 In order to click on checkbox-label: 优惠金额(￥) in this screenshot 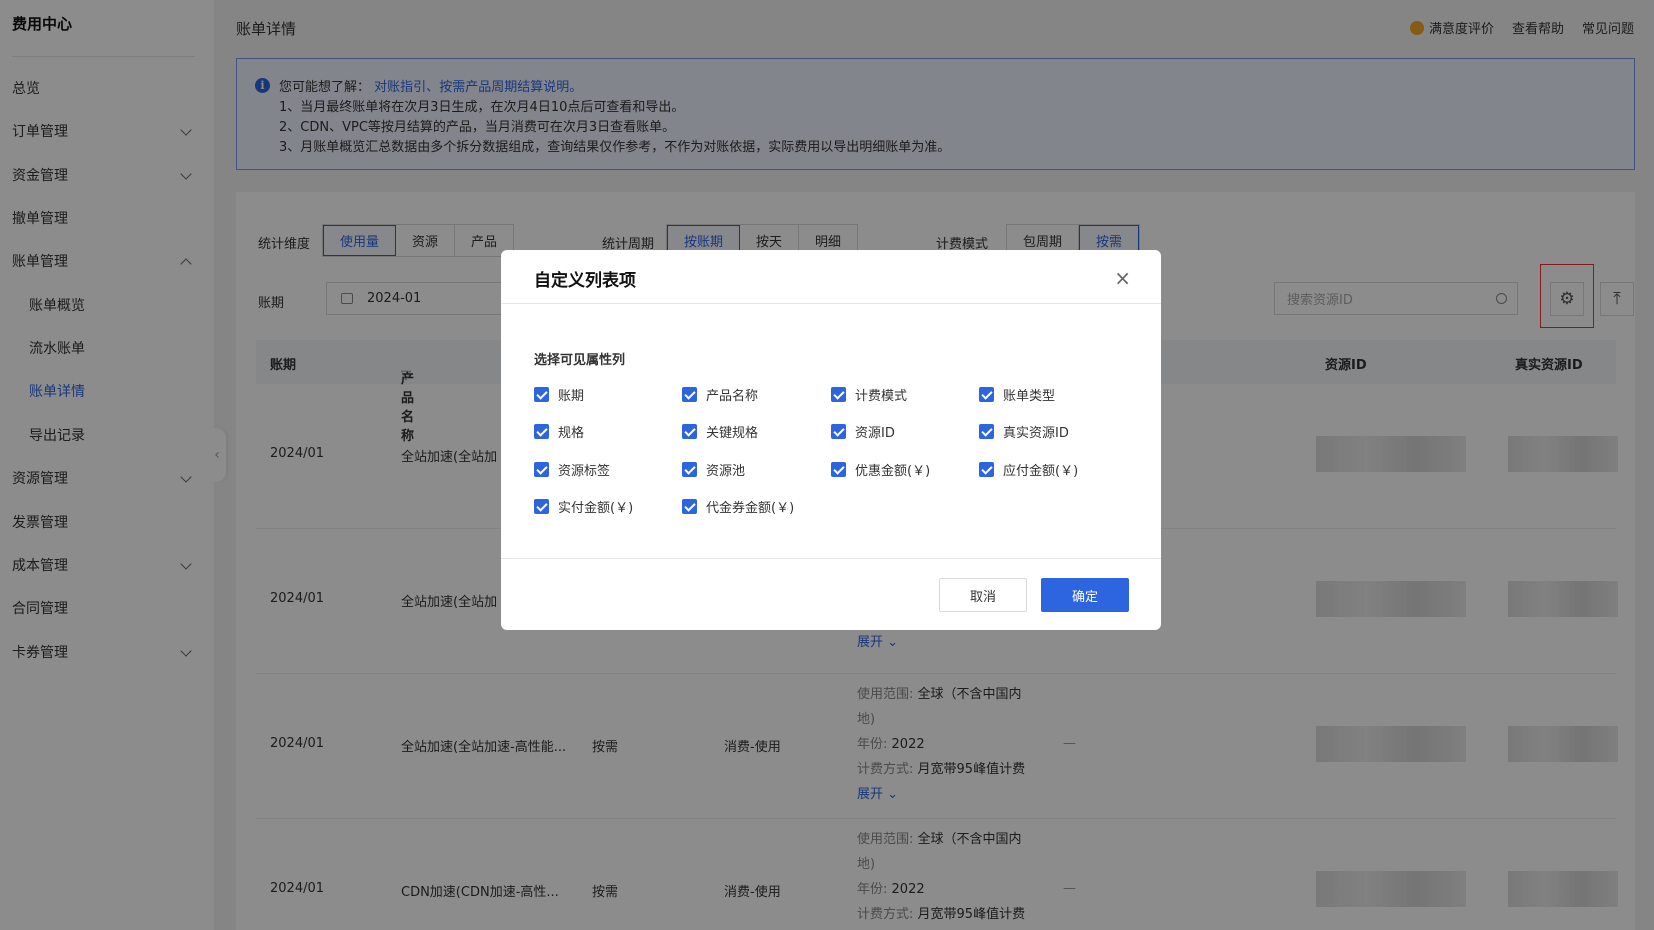, I will do `click(893, 471)`.